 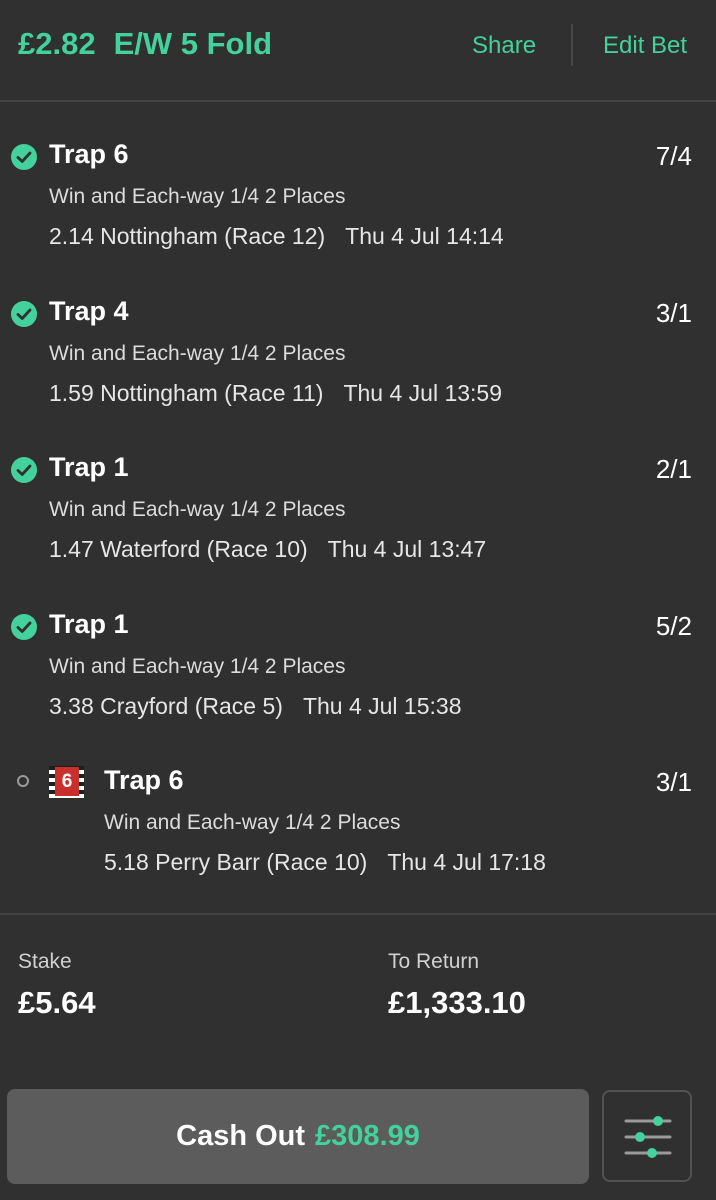 What do you see at coordinates (673, 156) in the screenshot?
I see `selection-odds: 7/4` at bounding box center [673, 156].